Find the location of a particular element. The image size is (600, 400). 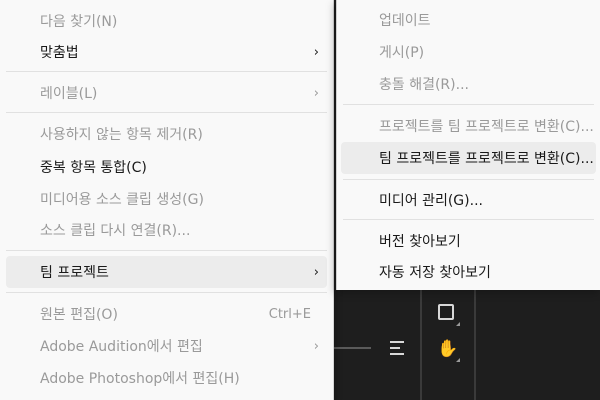

submenu-item-browse-versions: 버전 찾아보기 is located at coordinates (468, 241).